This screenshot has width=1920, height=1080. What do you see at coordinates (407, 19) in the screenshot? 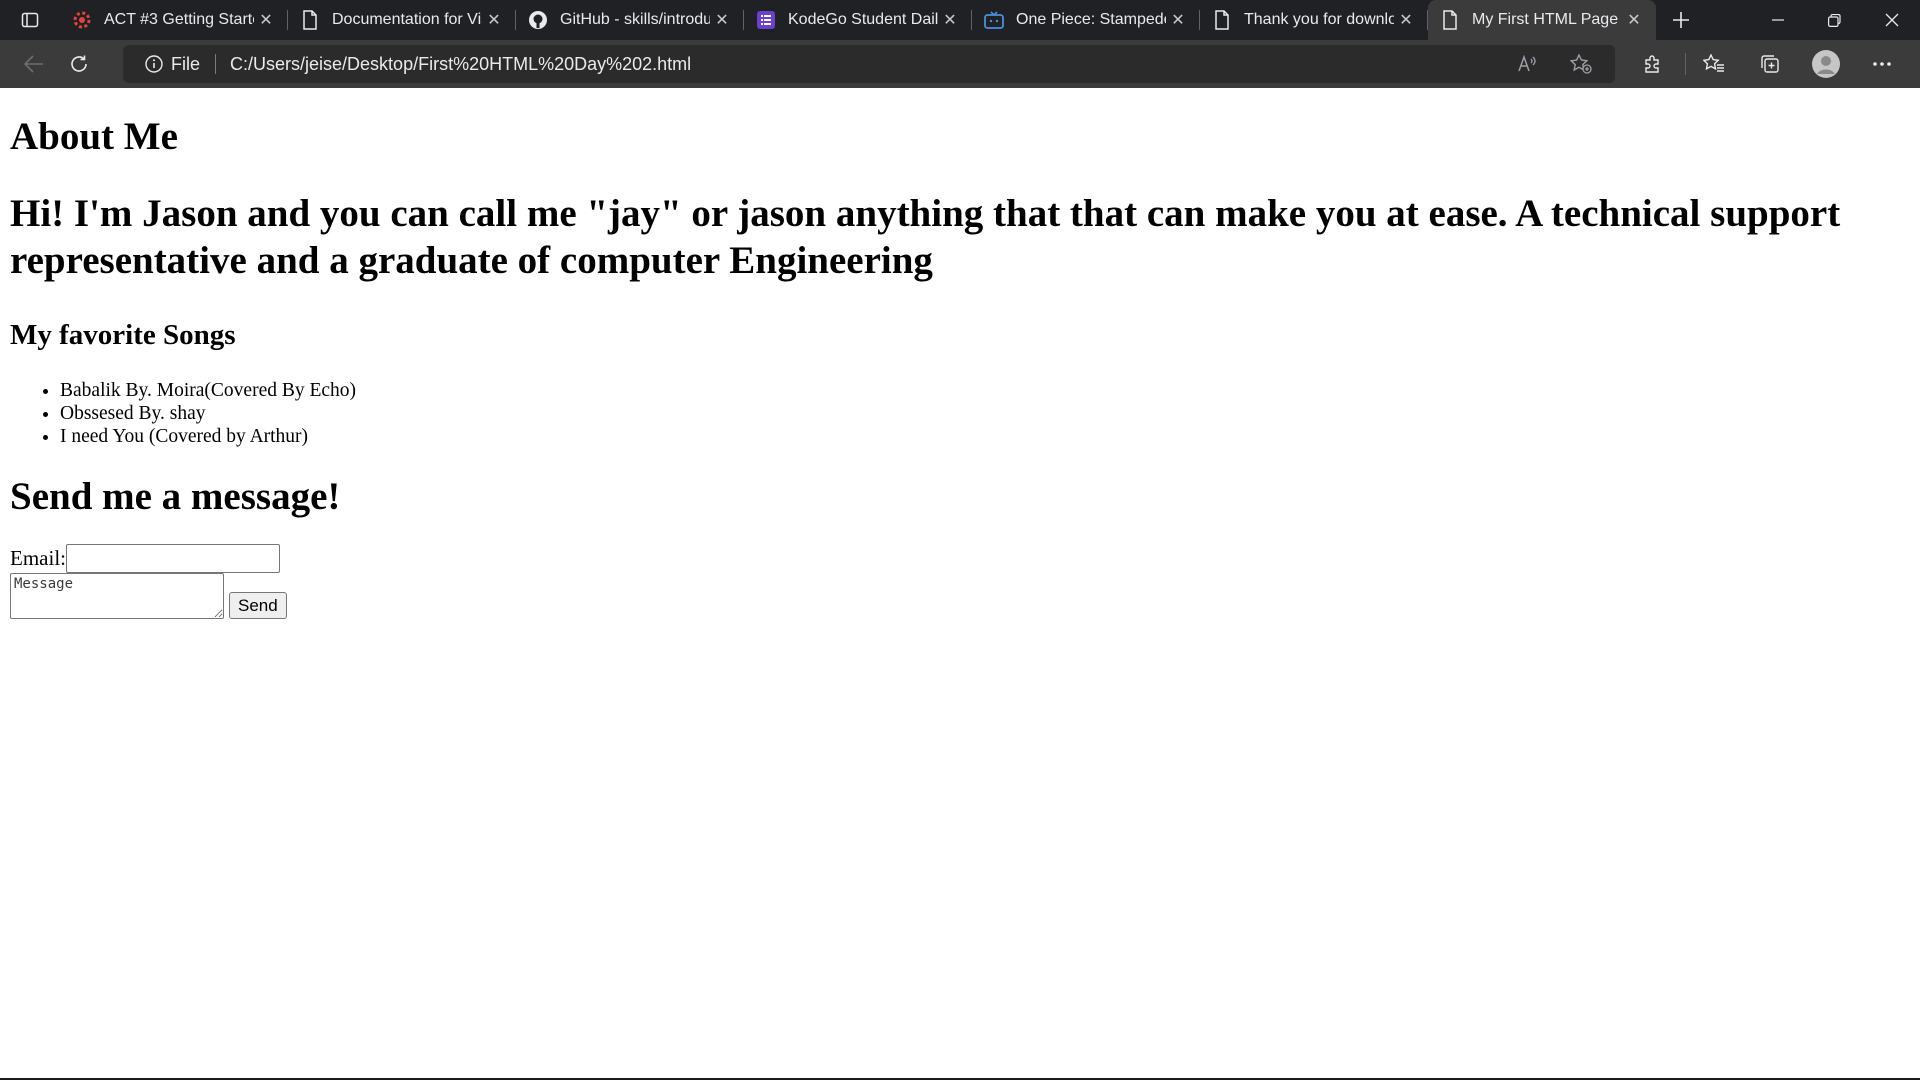
I see `tab-title: Documentation for Visual` at bounding box center [407, 19].